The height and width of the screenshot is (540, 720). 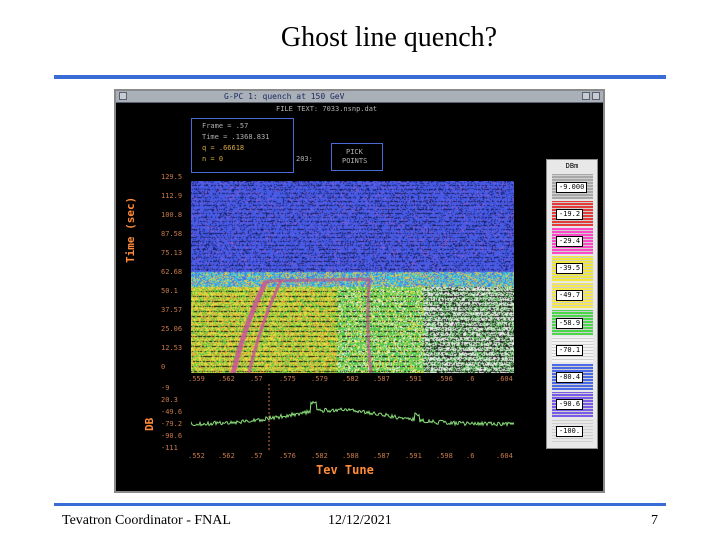 I want to click on y-tick: -90.6, so click(x=172, y=436).